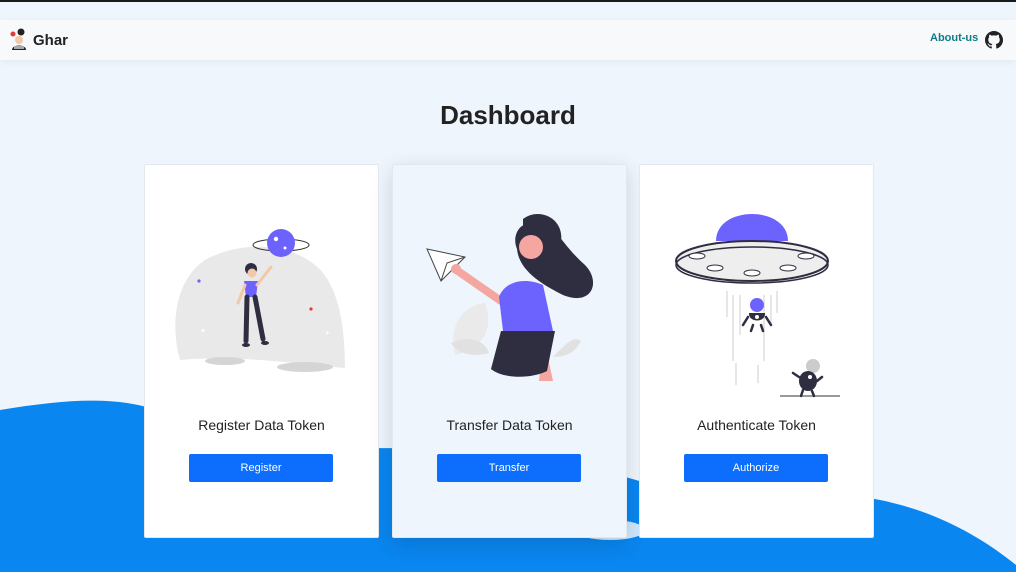 The width and height of the screenshot is (1016, 572). What do you see at coordinates (51, 40) in the screenshot?
I see `brand-name: Ghar` at bounding box center [51, 40].